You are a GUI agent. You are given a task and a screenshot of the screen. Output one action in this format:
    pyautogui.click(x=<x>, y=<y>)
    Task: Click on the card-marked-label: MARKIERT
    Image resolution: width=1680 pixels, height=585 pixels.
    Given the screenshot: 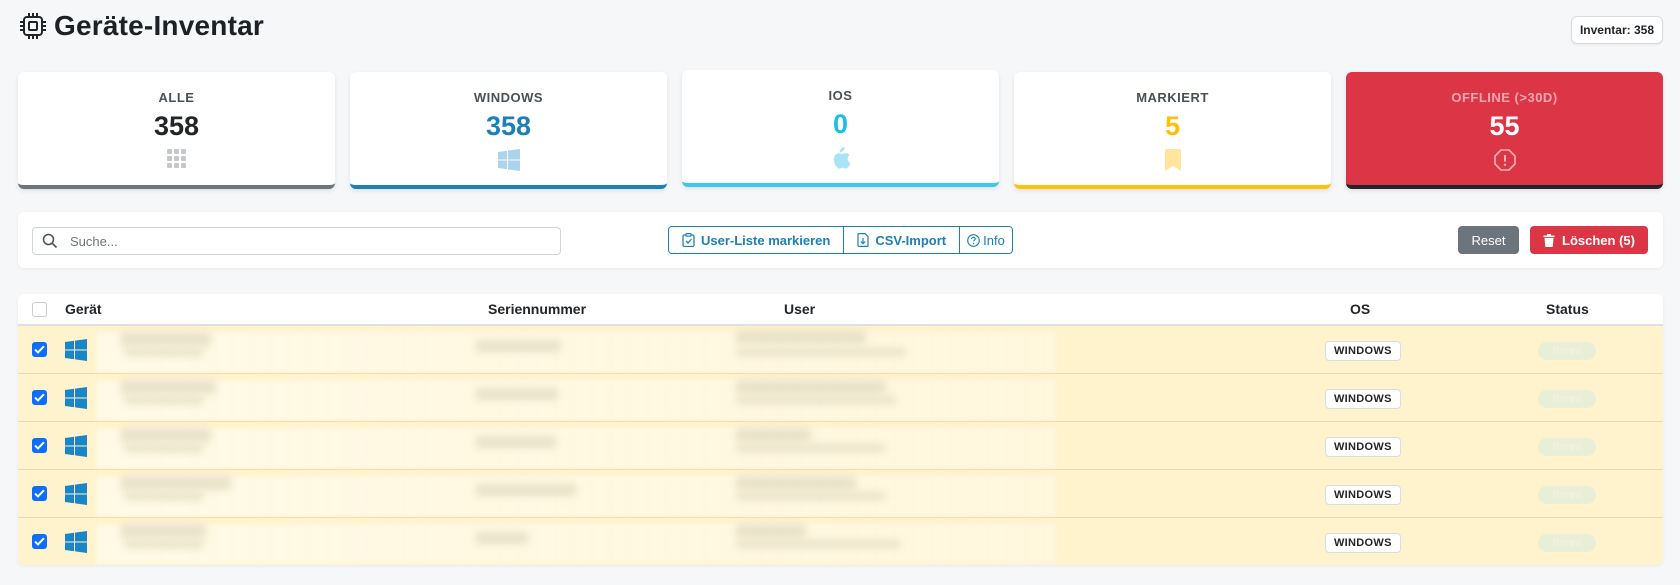 What is the action you would take?
    pyautogui.click(x=1172, y=97)
    